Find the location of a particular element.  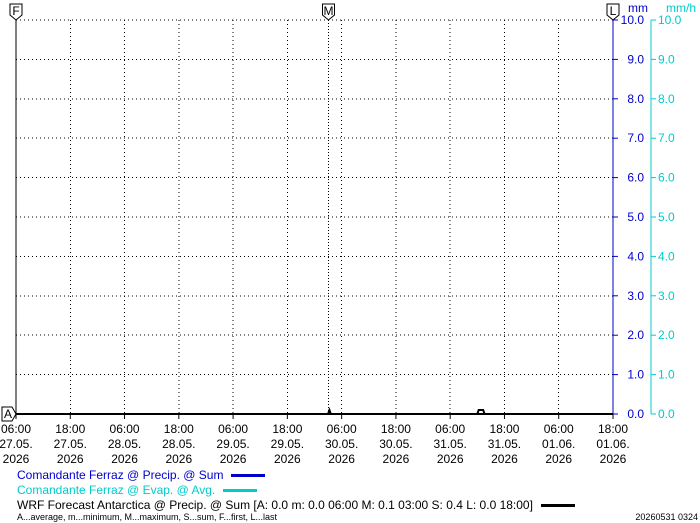

marker-max: M is located at coordinates (328, 12).